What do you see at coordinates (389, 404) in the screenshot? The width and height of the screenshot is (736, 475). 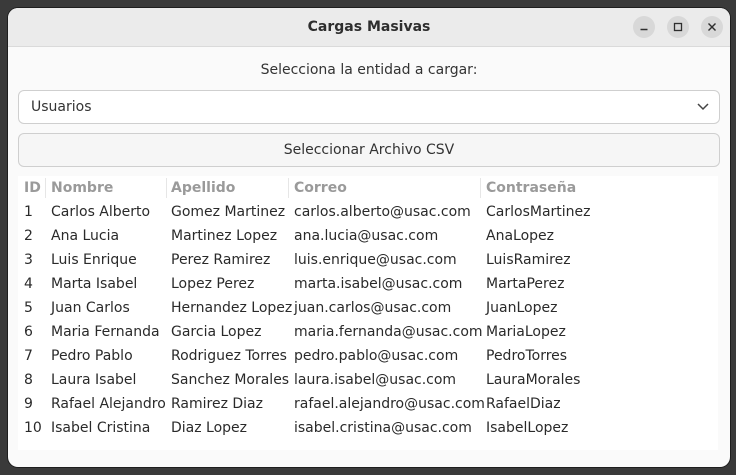 I see `cell-correo: rafael.alejandro@usac.com` at bounding box center [389, 404].